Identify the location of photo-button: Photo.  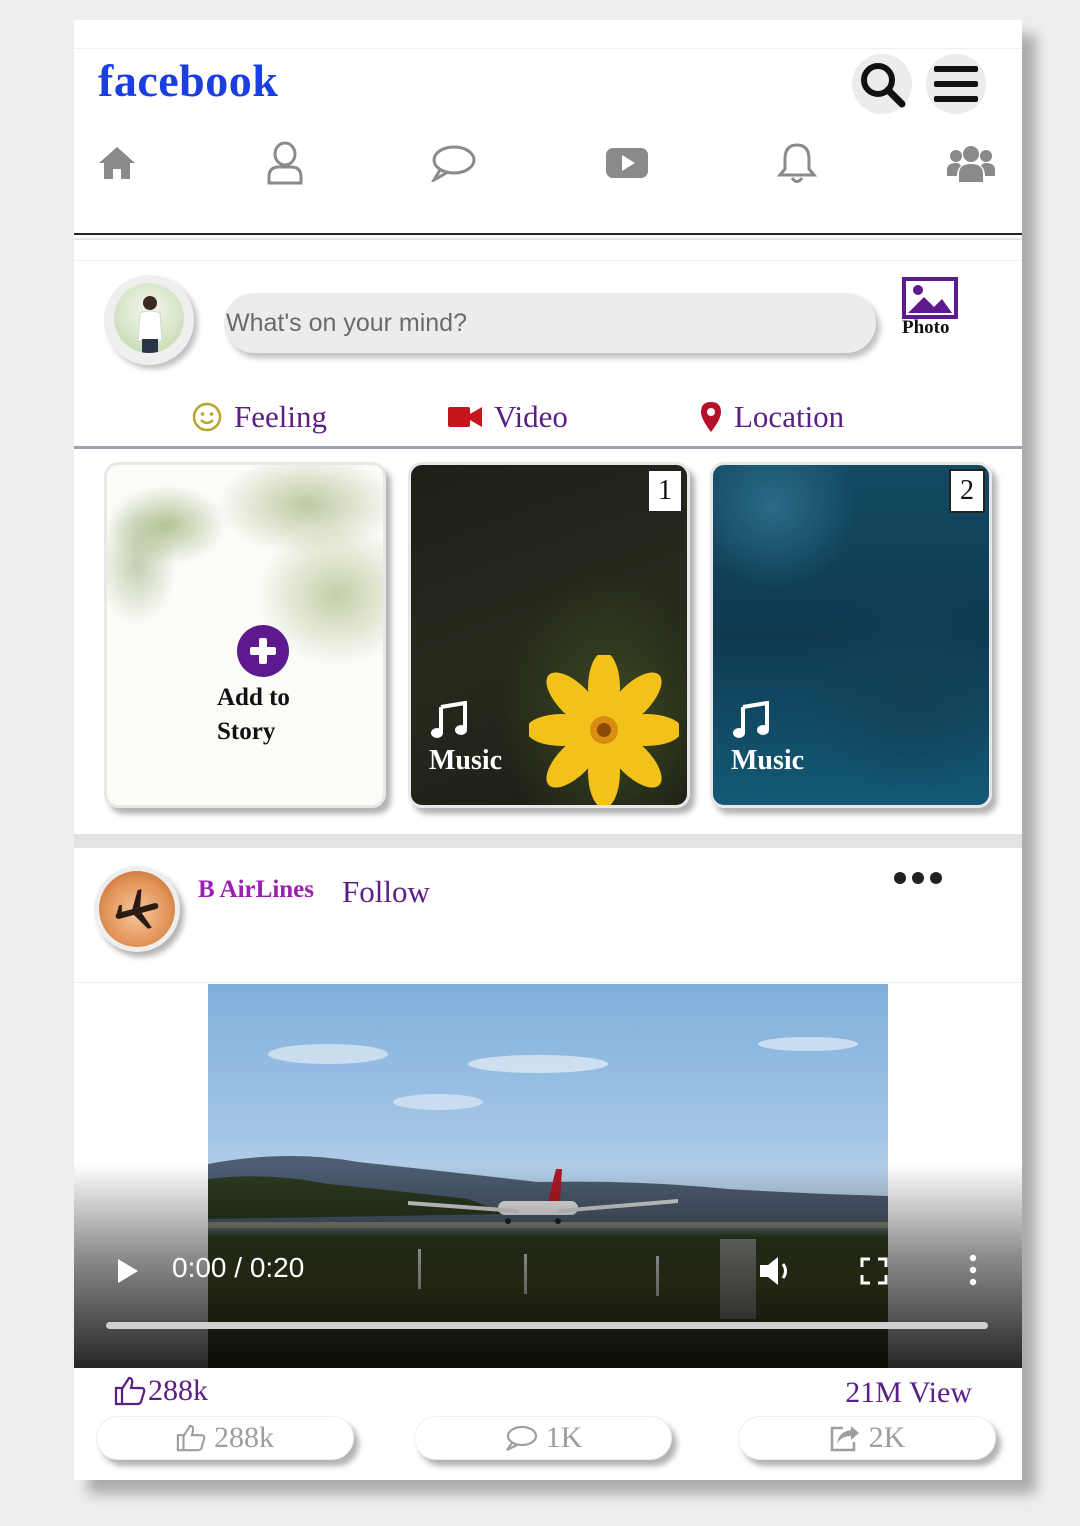
(932, 312).